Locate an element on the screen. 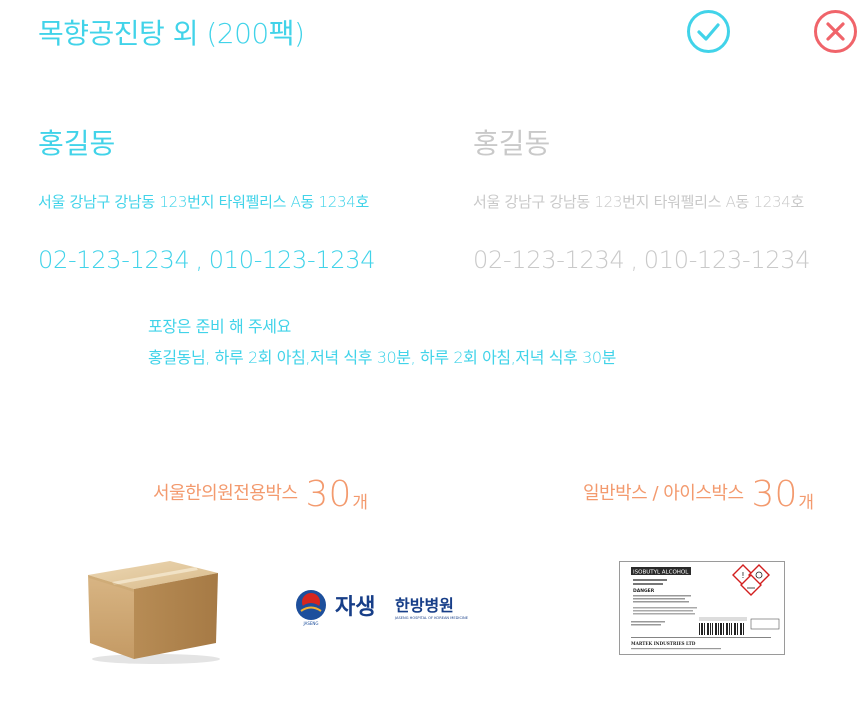 The width and height of the screenshot is (868, 719). sender-address: 서울 강남구 강남동 123번지 타워펠리스 A동 1234호 is located at coordinates (638, 202).